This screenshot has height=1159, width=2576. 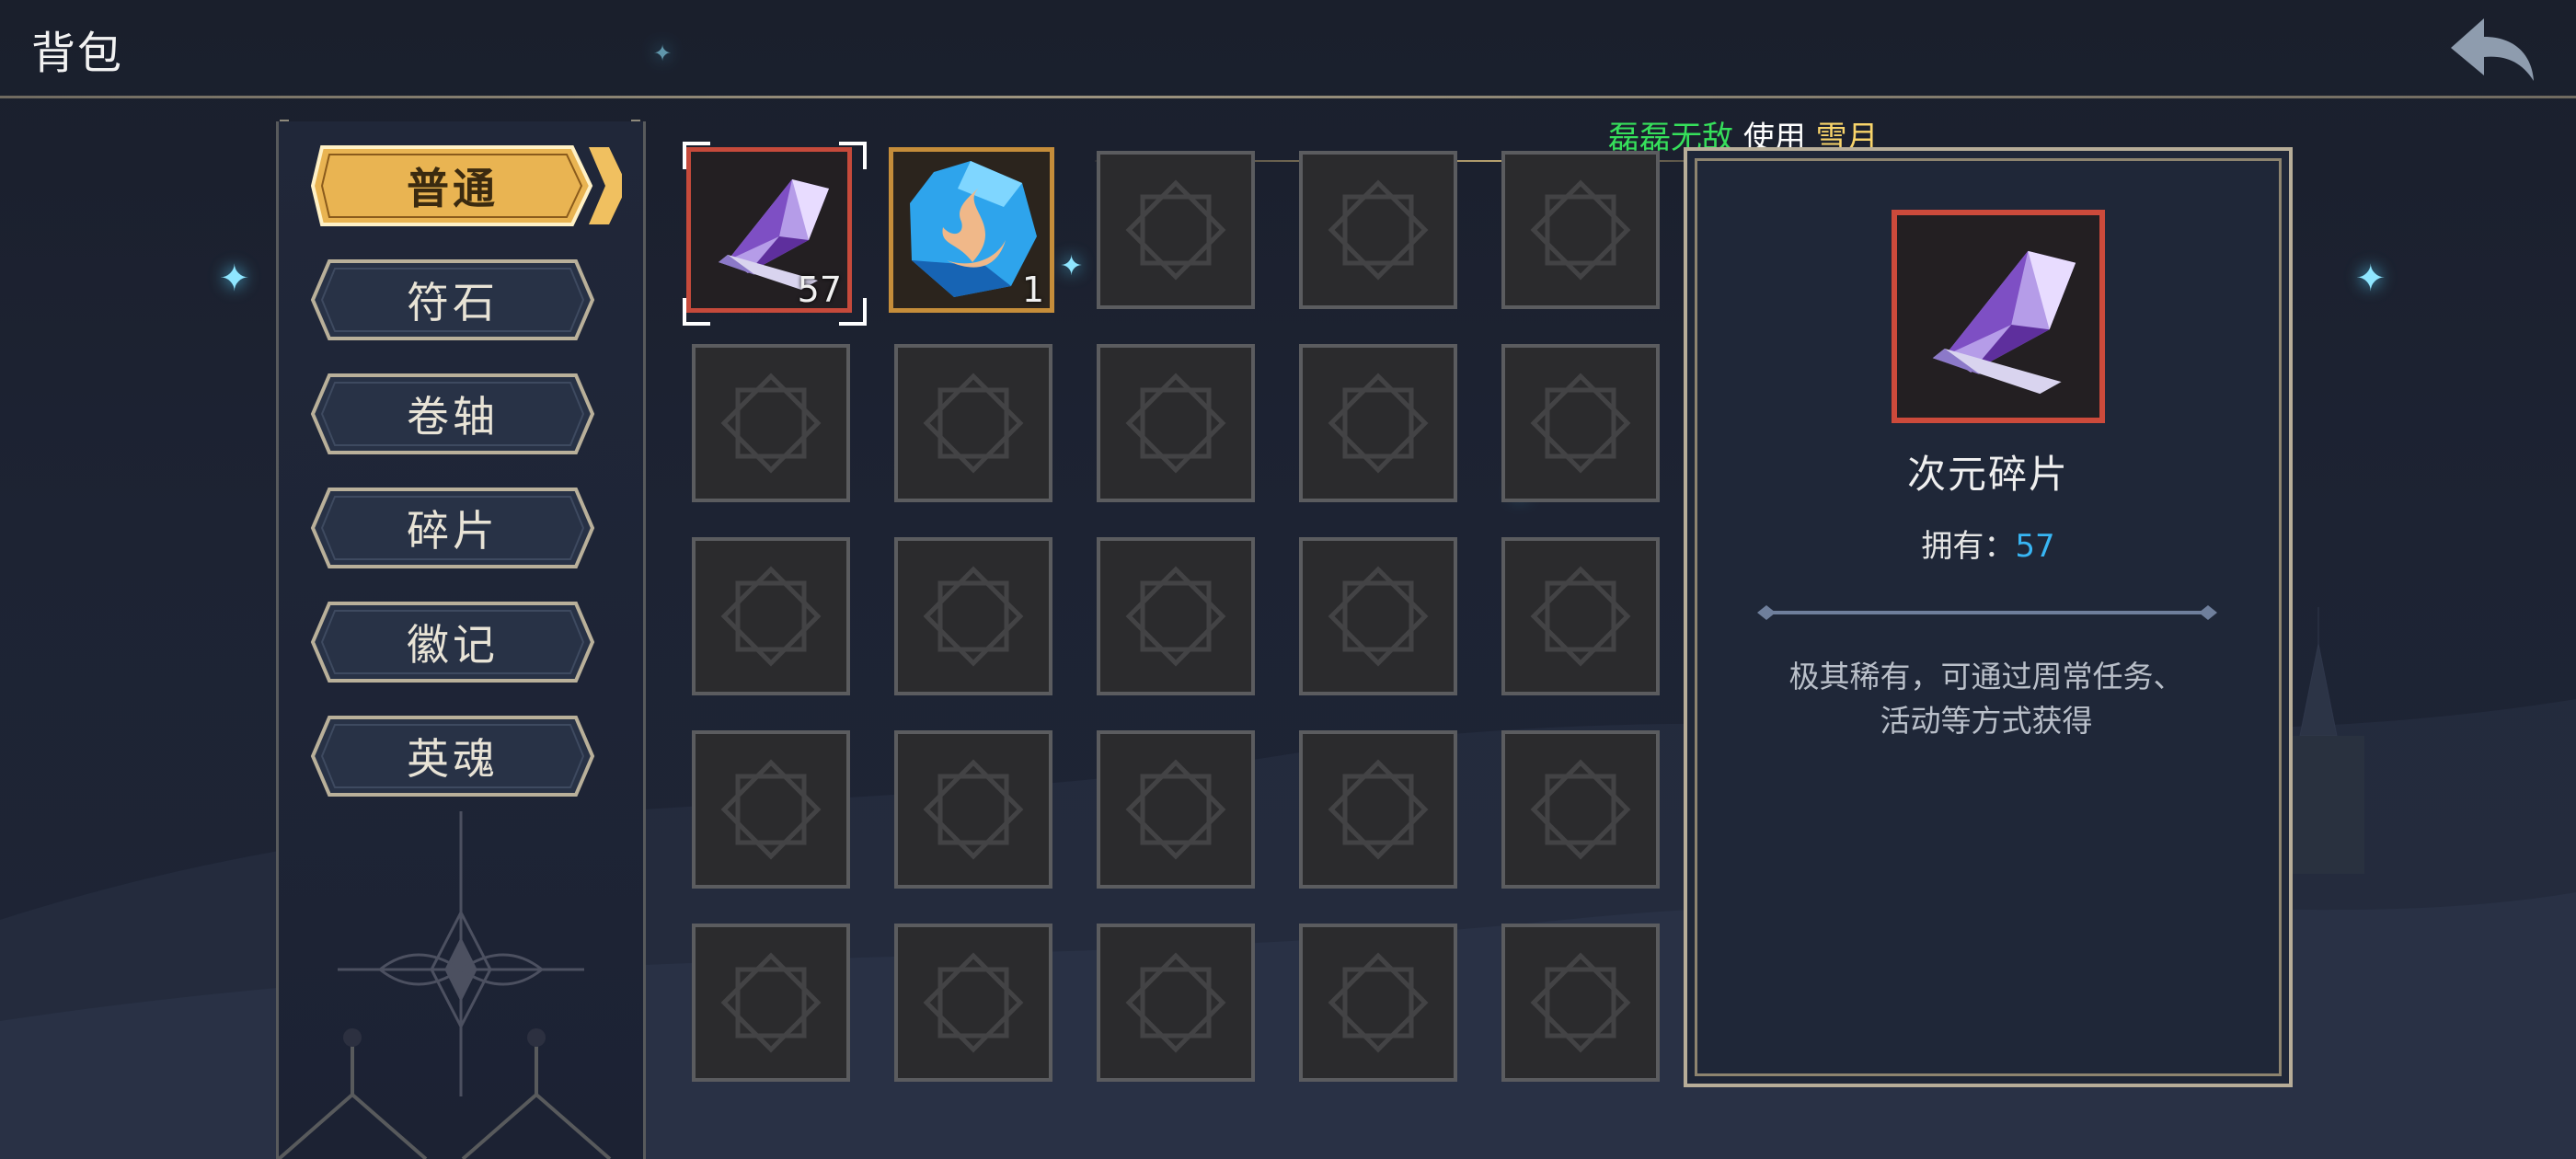 I want to click on tab-label: 符石, so click(x=453, y=302).